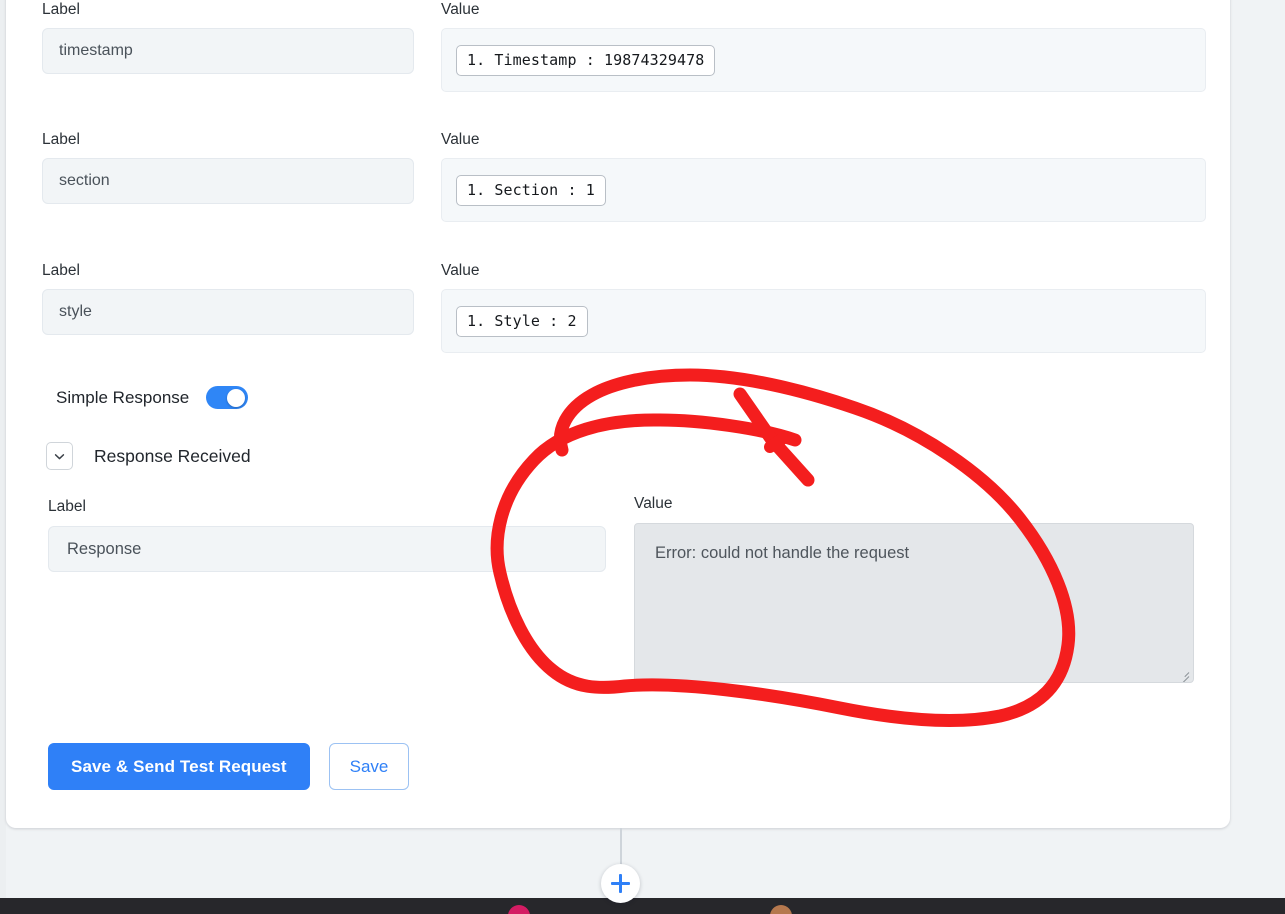 The width and height of the screenshot is (1285, 914). I want to click on label-column: Label timestamp, so click(228, 37).